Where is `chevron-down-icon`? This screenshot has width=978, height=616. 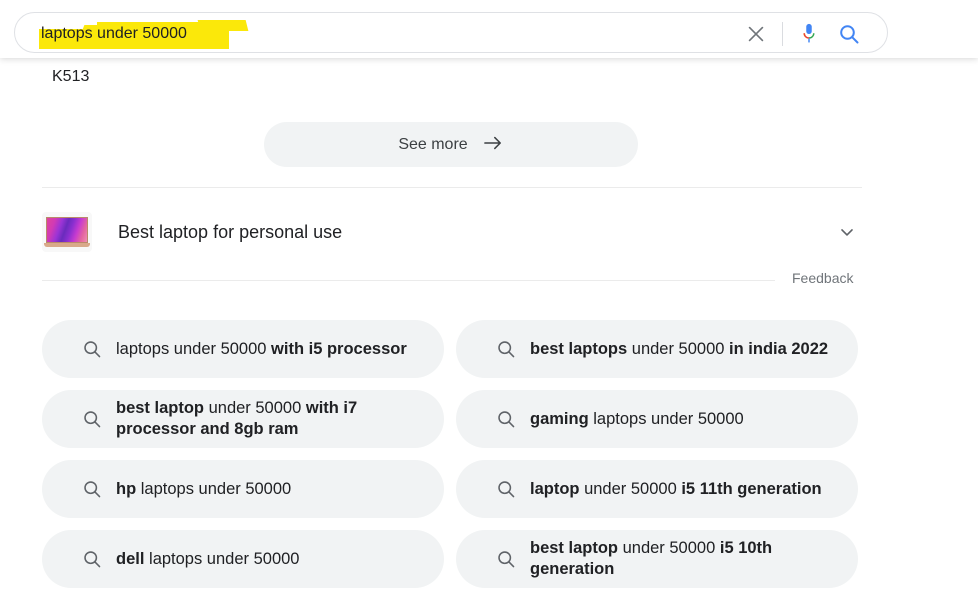
chevron-down-icon is located at coordinates (847, 232).